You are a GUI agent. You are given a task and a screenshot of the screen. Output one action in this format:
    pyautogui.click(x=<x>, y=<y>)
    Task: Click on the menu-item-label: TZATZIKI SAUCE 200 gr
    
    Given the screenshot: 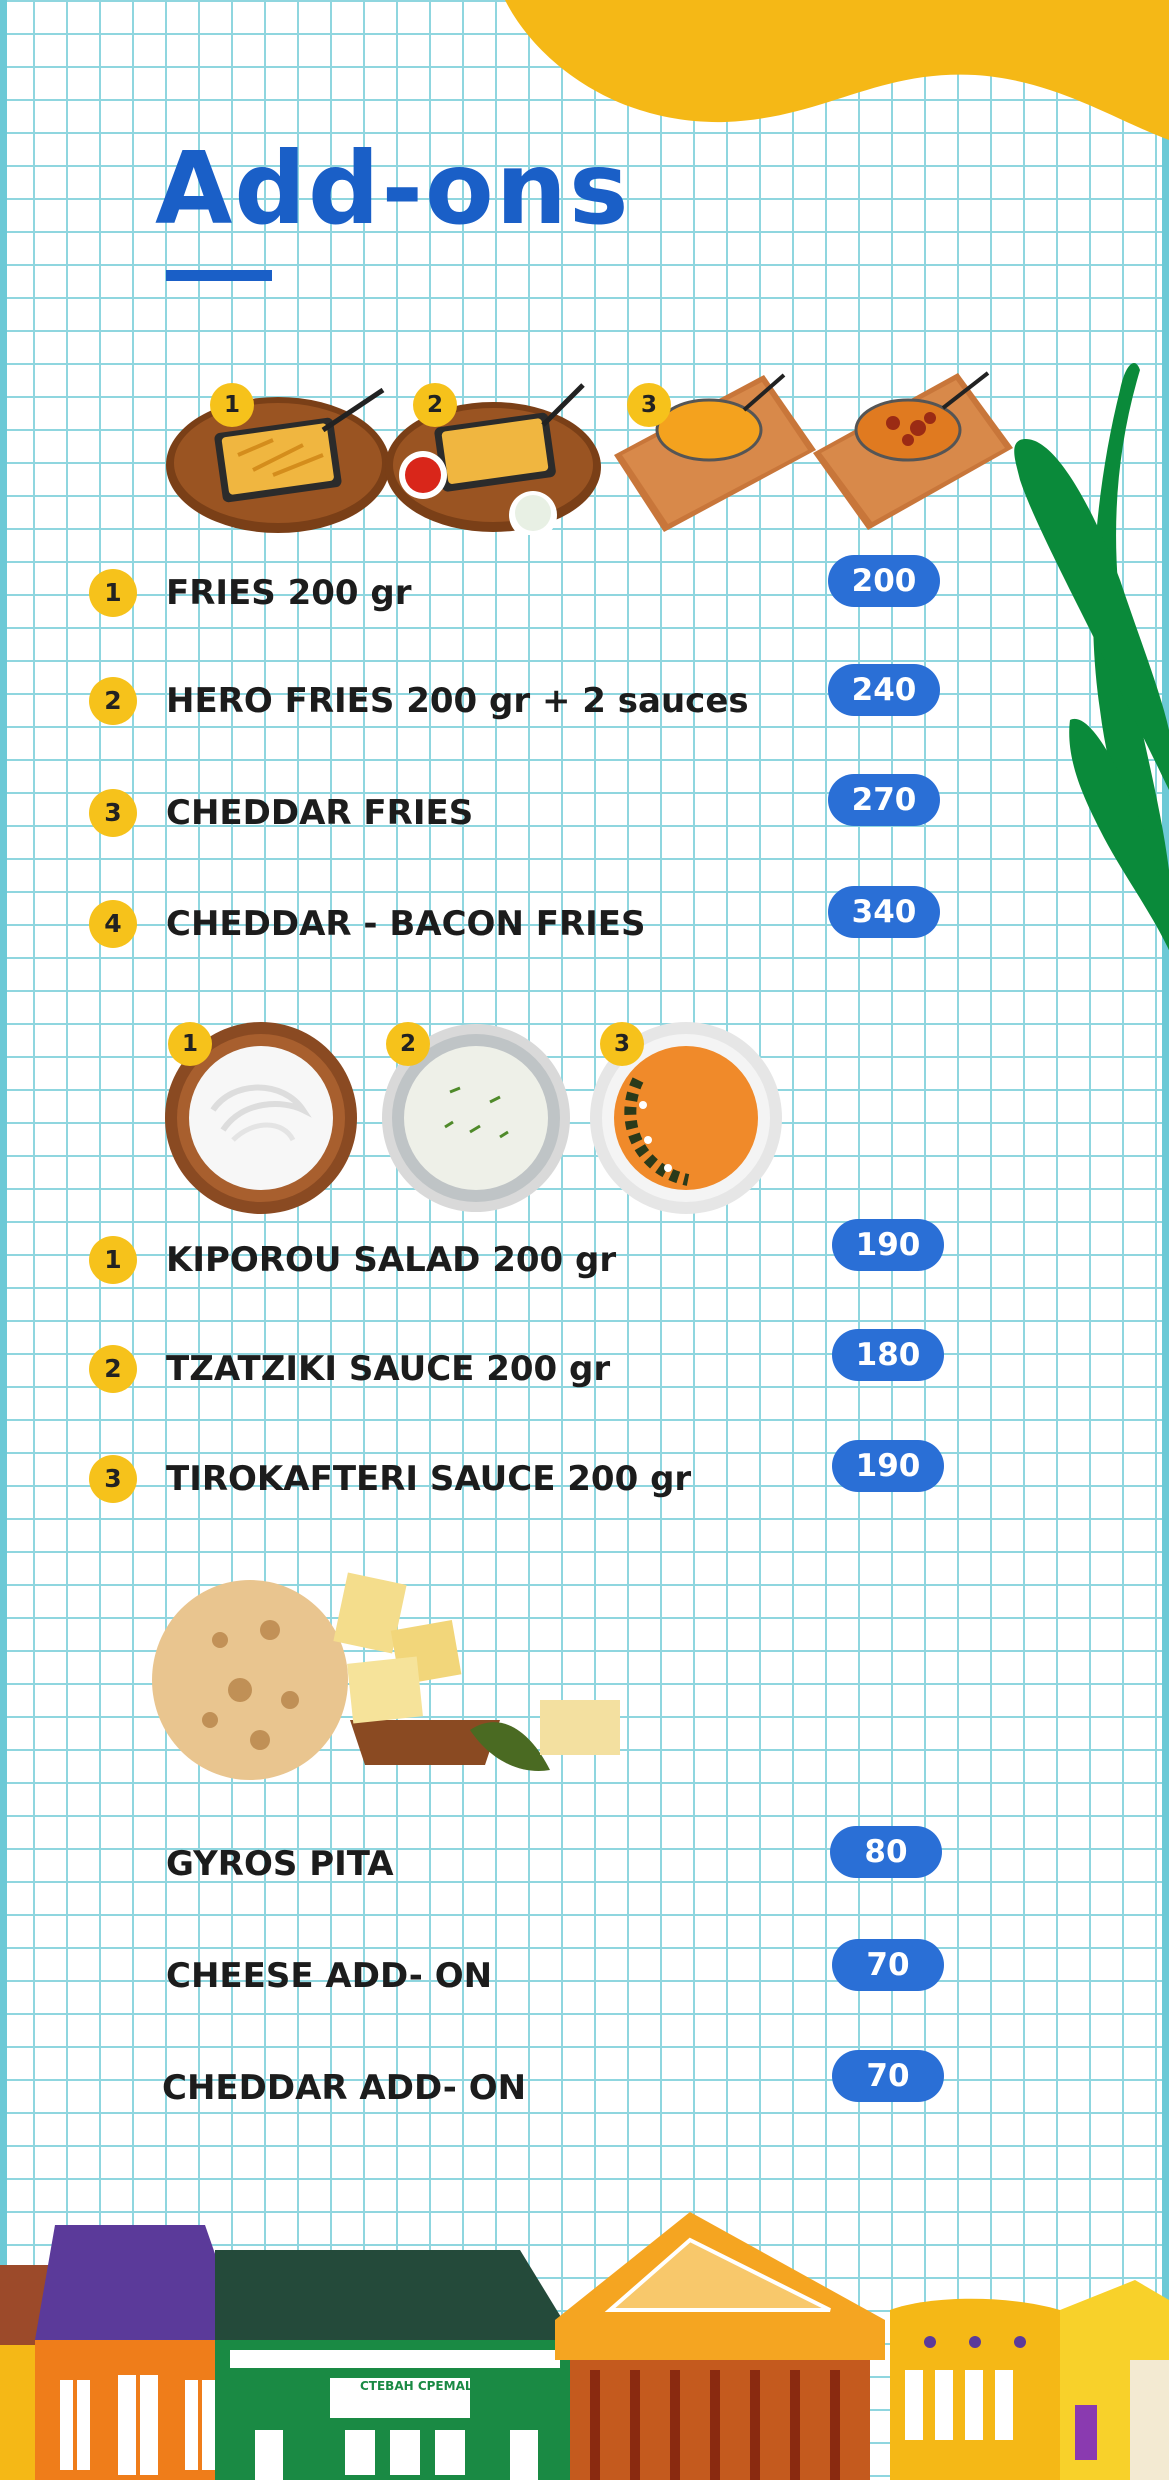 What is the action you would take?
    pyautogui.click(x=388, y=1369)
    